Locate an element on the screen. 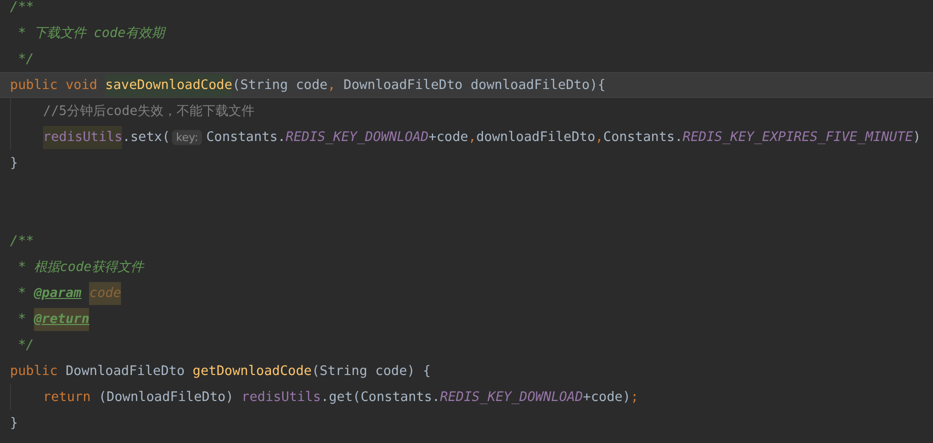 Image resolution: width=933 pixels, height=443 pixels. code-line: * @return is located at coordinates (466, 319).